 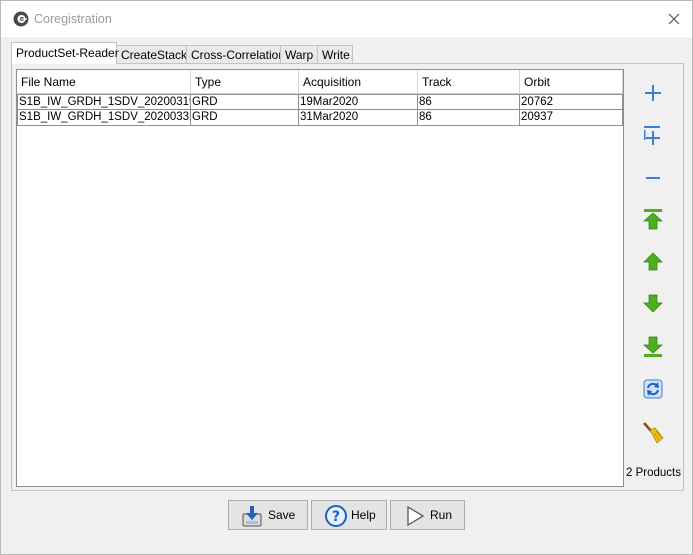 What do you see at coordinates (245, 82) in the screenshot?
I see `column-header-type: Type` at bounding box center [245, 82].